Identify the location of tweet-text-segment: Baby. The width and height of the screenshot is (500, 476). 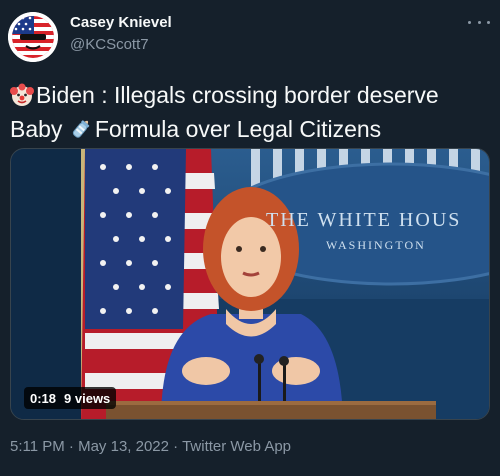
(39, 129).